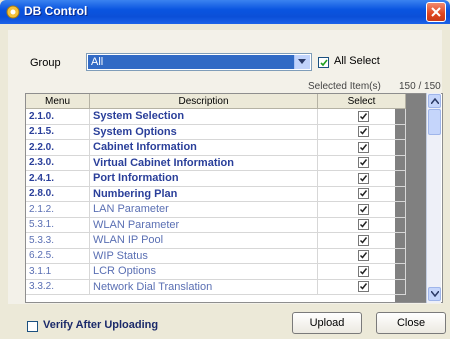 This screenshot has height=339, width=450. I want to click on table-row: 5.3.1. WLAN Parameter, so click(216, 225).